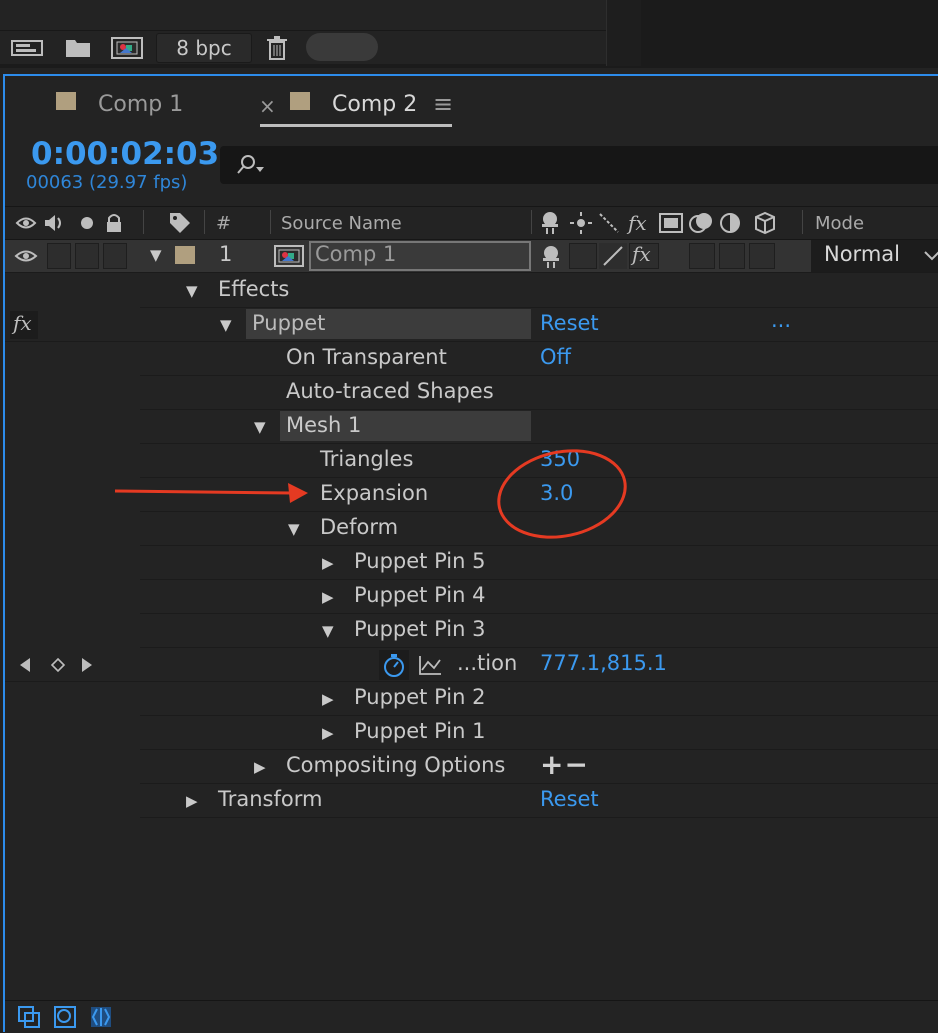 This screenshot has height=1033, width=938. What do you see at coordinates (267, 106) in the screenshot?
I see `tab-close-icon: ×` at bounding box center [267, 106].